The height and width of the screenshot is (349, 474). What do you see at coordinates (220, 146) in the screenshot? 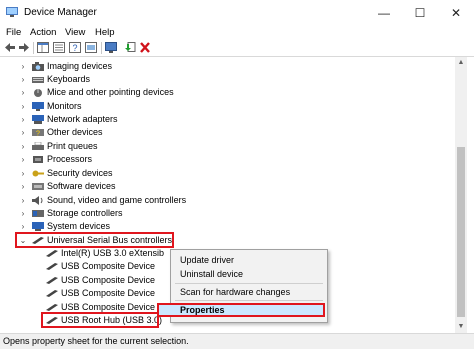
I see `tree-item-print-queues: › Print queues` at bounding box center [220, 146].